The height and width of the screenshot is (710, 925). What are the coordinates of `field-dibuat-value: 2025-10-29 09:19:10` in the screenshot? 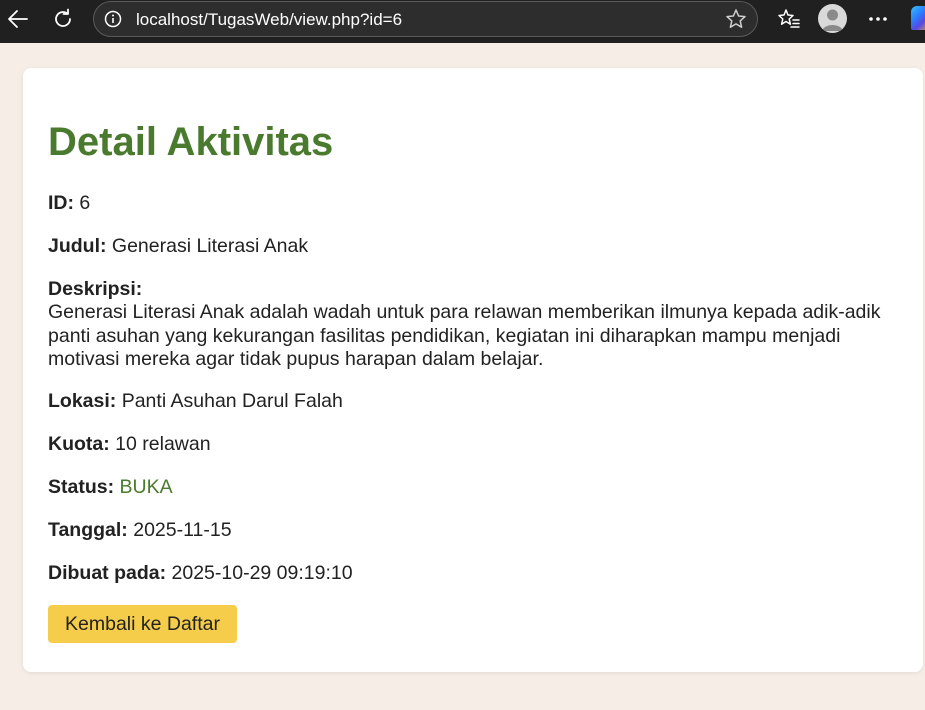 It's located at (262, 573).